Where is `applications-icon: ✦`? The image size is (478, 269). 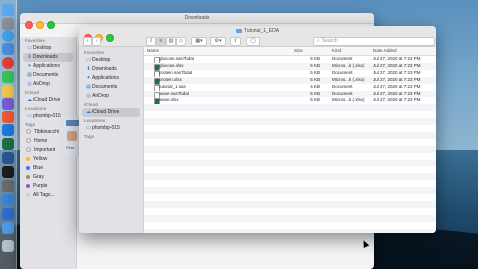 applications-icon: ✦ is located at coordinates (29, 66).